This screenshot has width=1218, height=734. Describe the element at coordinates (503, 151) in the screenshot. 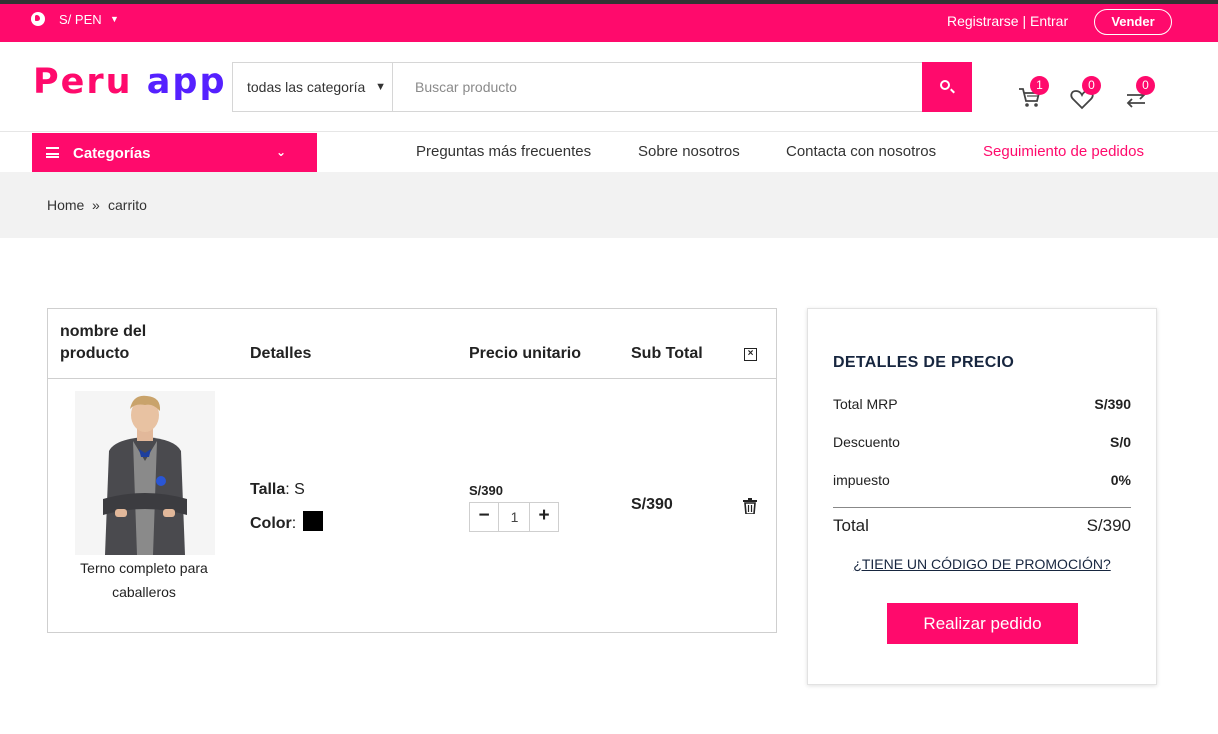

I see `nav-link-faq: Preguntas más frecuentes` at that location.